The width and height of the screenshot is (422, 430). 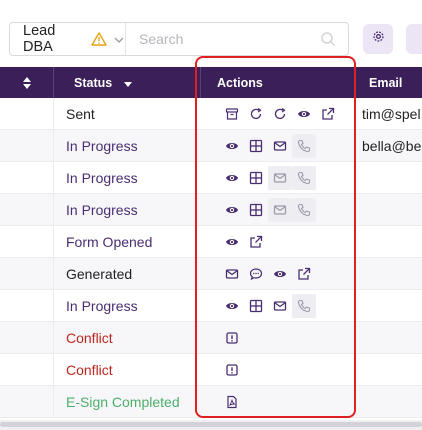 I want to click on status-text: E-Sign Completed, so click(x=123, y=401).